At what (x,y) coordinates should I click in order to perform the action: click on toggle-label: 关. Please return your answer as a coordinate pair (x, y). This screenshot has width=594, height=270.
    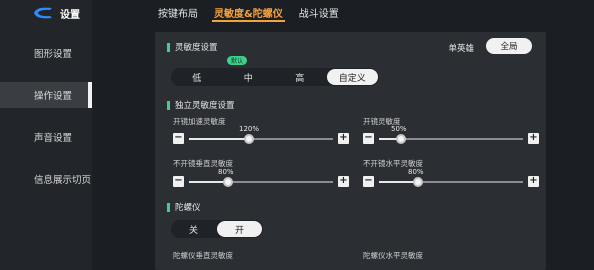
    Looking at the image, I should click on (193, 230).